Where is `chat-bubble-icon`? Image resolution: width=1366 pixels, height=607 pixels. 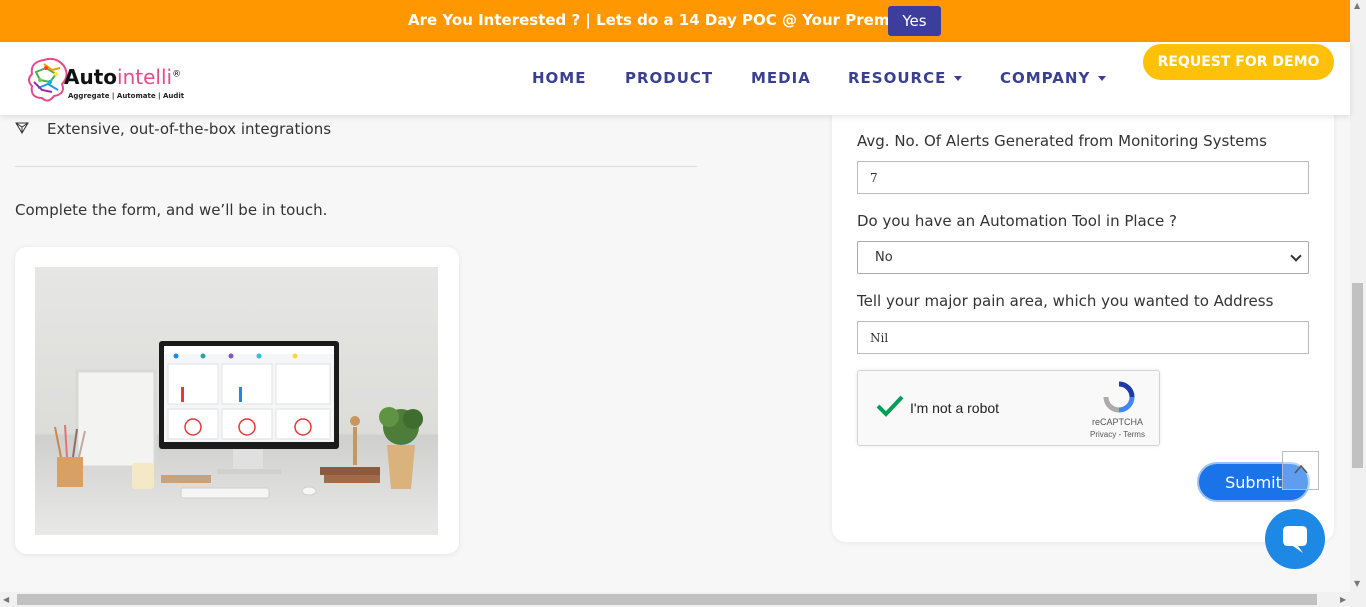
chat-bubble-icon is located at coordinates (1295, 539).